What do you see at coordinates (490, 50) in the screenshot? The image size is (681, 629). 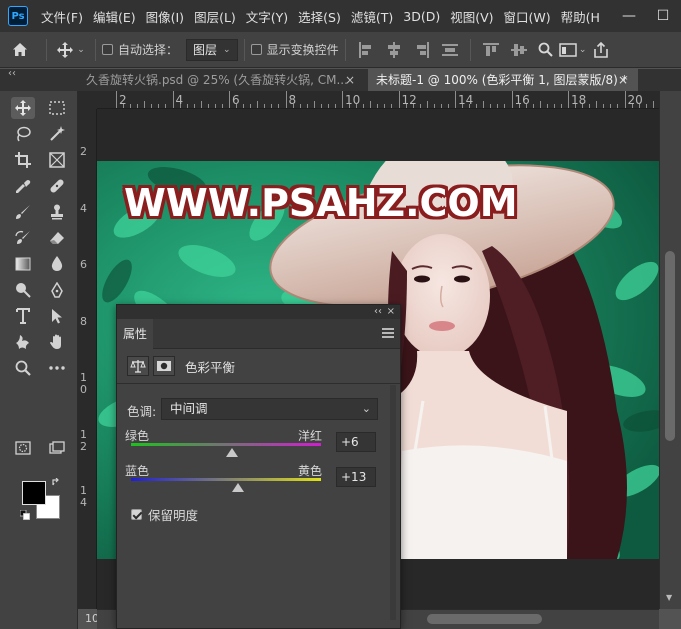 I see `align-top-icon` at bounding box center [490, 50].